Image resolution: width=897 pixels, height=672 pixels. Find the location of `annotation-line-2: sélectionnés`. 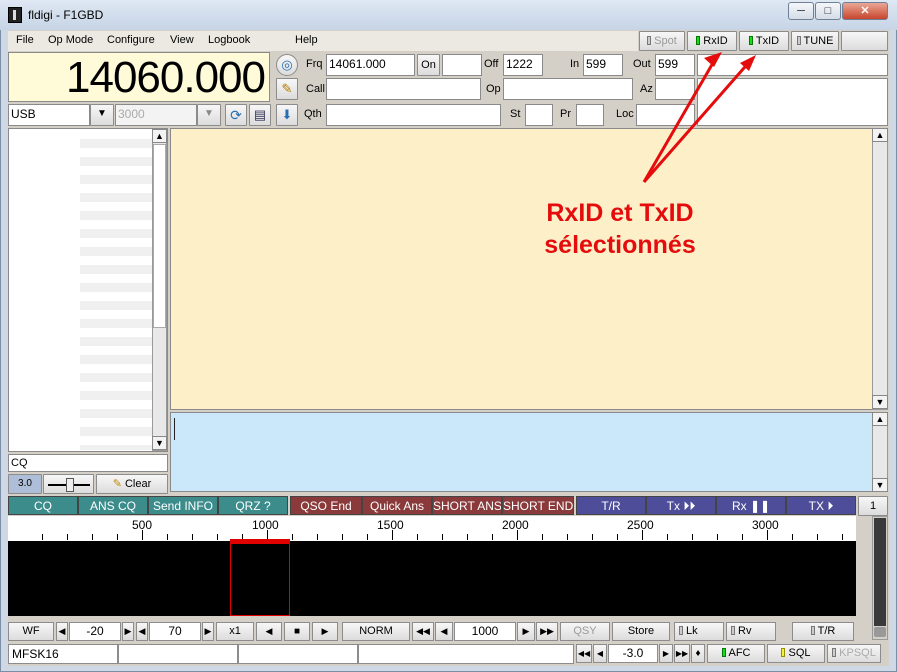

annotation-line-2: sélectionnés is located at coordinates (620, 245).